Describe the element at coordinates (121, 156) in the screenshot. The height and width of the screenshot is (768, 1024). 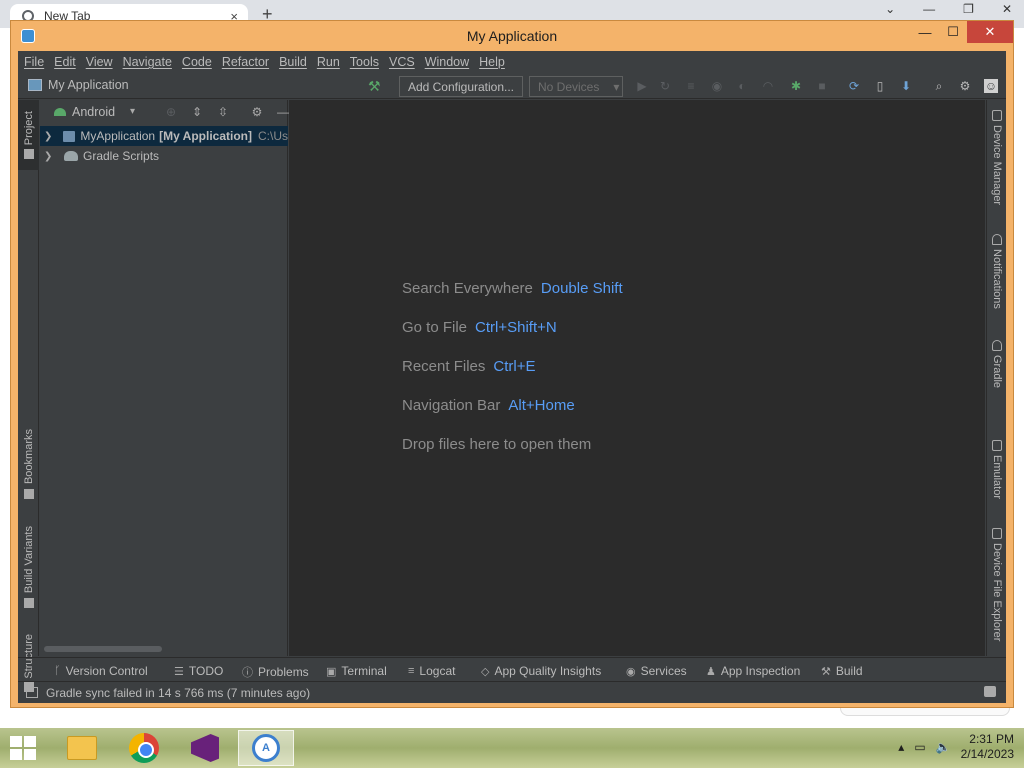
I see `tree-item-label: Gradle Scripts` at that location.